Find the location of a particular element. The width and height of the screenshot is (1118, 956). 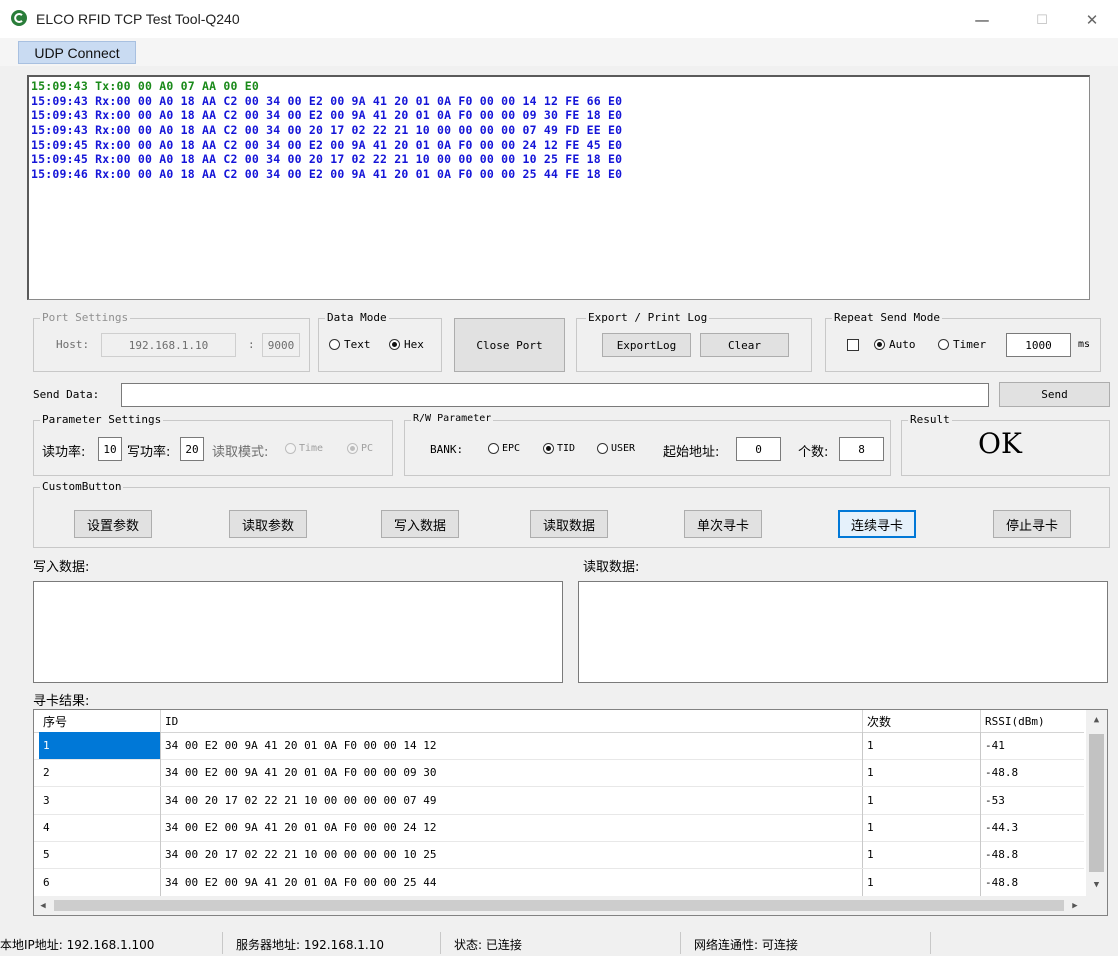

write-power-input: 20 is located at coordinates (192, 449).